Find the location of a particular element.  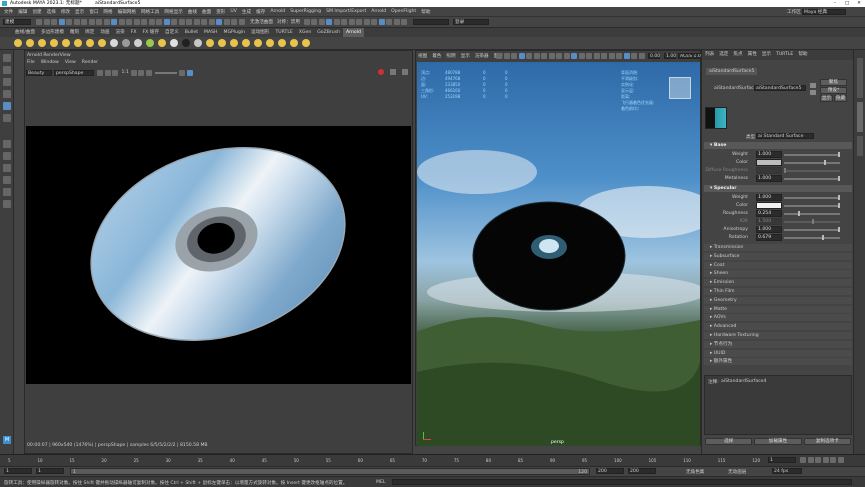

symmetry-label: 对称：禁用 is located at coordinates (288, 22).